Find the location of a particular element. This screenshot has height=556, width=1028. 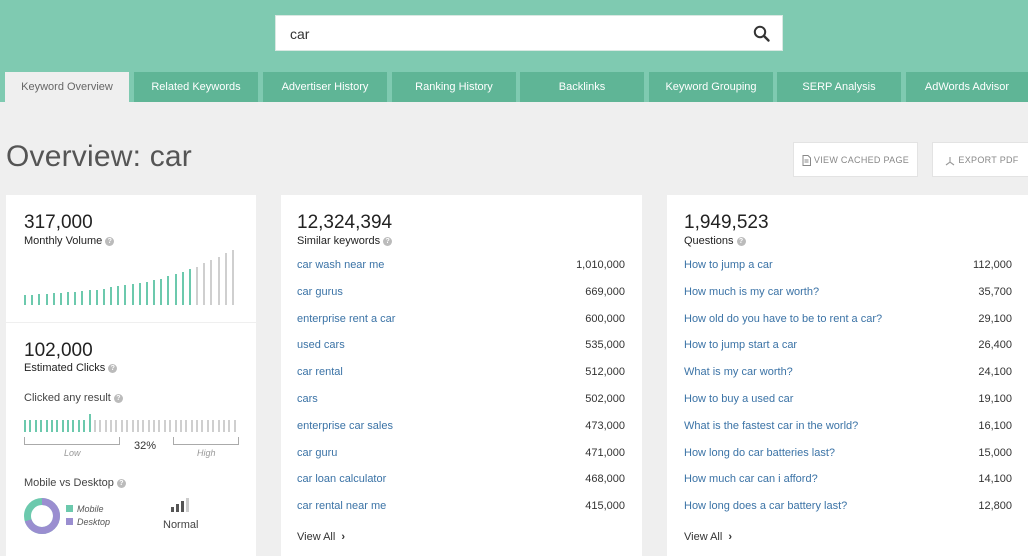

question-row-volume: 14,100 is located at coordinates (995, 479).